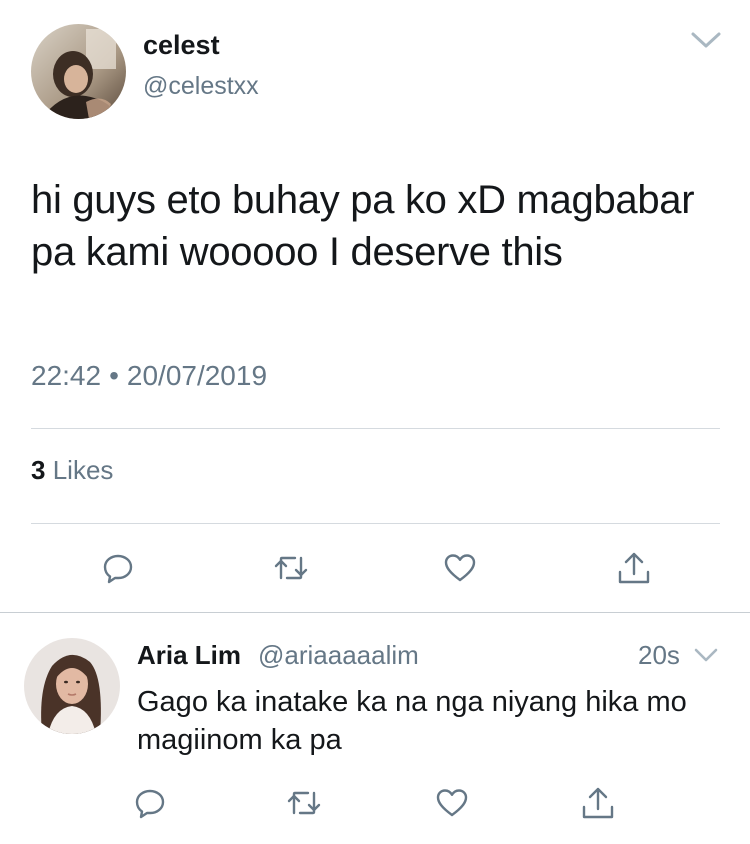 This screenshot has width=750, height=844. I want to click on likes-count: 3 Likes, so click(72, 470).